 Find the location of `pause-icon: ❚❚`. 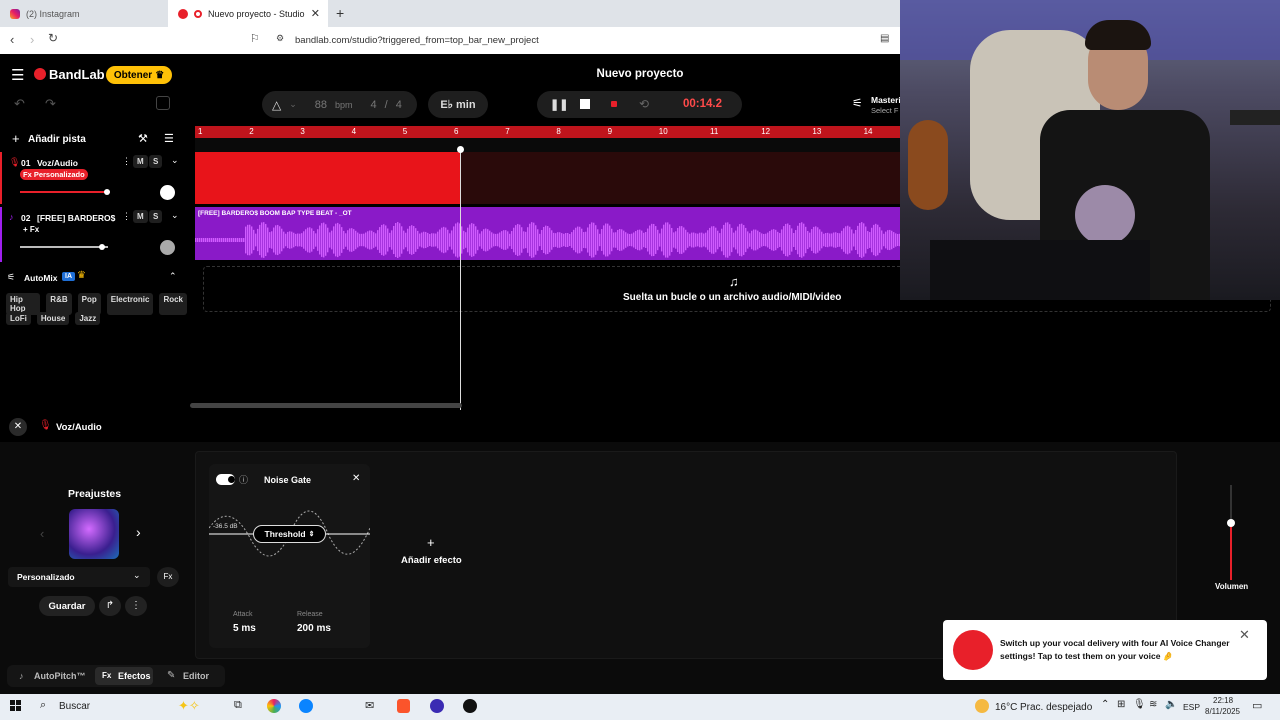

pause-icon: ❚❚ is located at coordinates (559, 104).